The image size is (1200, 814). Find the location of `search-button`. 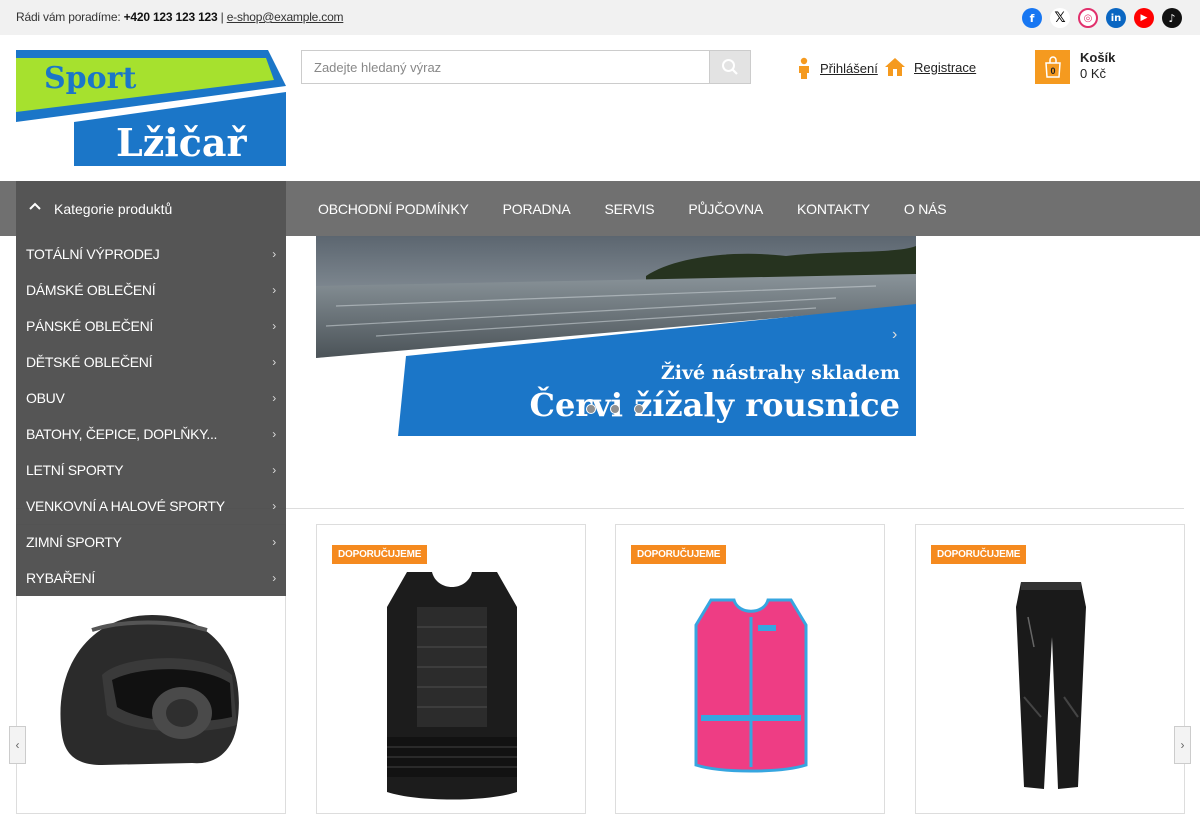

search-button is located at coordinates (730, 67).